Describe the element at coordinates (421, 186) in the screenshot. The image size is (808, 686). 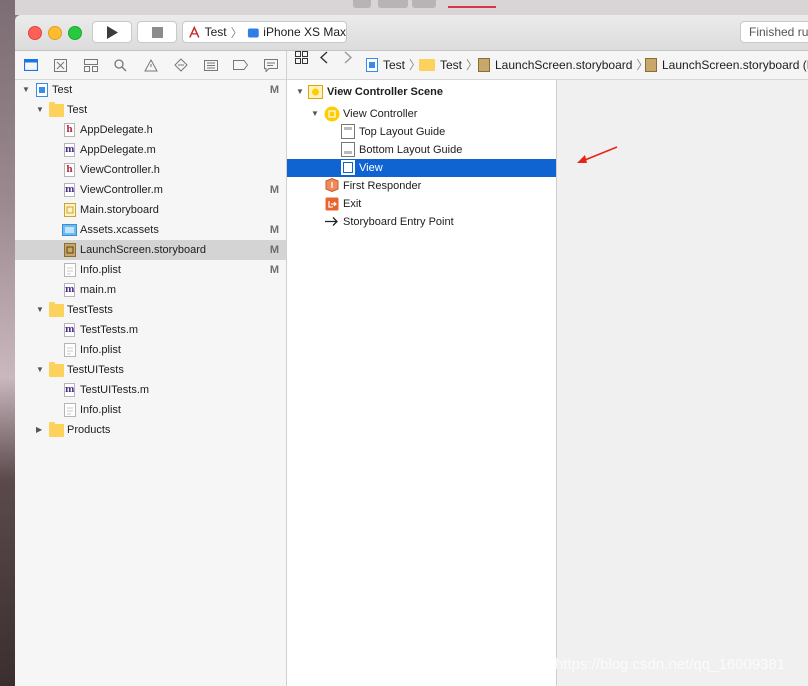
I see `outline-row-first-responder: First Responder` at that location.